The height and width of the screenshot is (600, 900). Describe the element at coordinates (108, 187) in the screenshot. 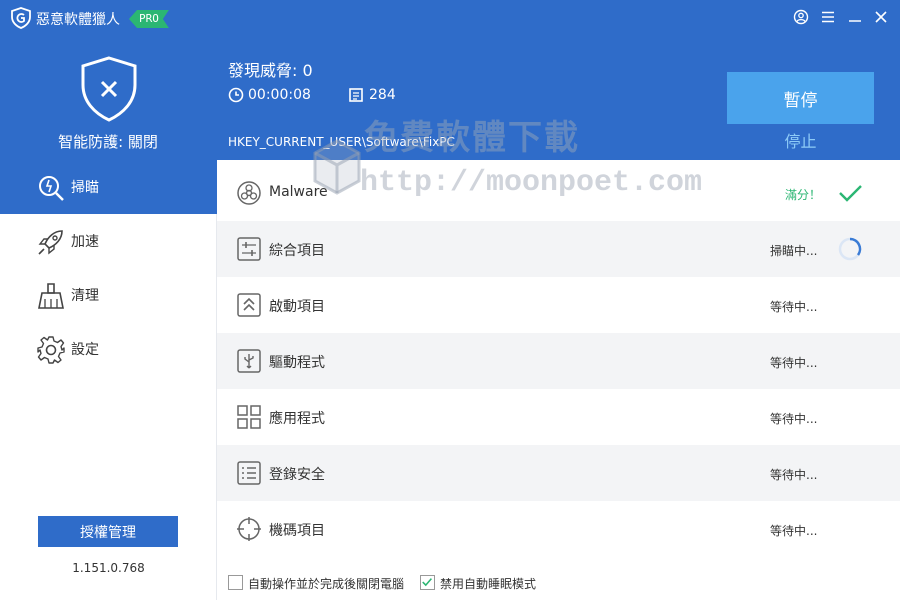

I see `sidebar-item-scan: 掃瞄` at that location.